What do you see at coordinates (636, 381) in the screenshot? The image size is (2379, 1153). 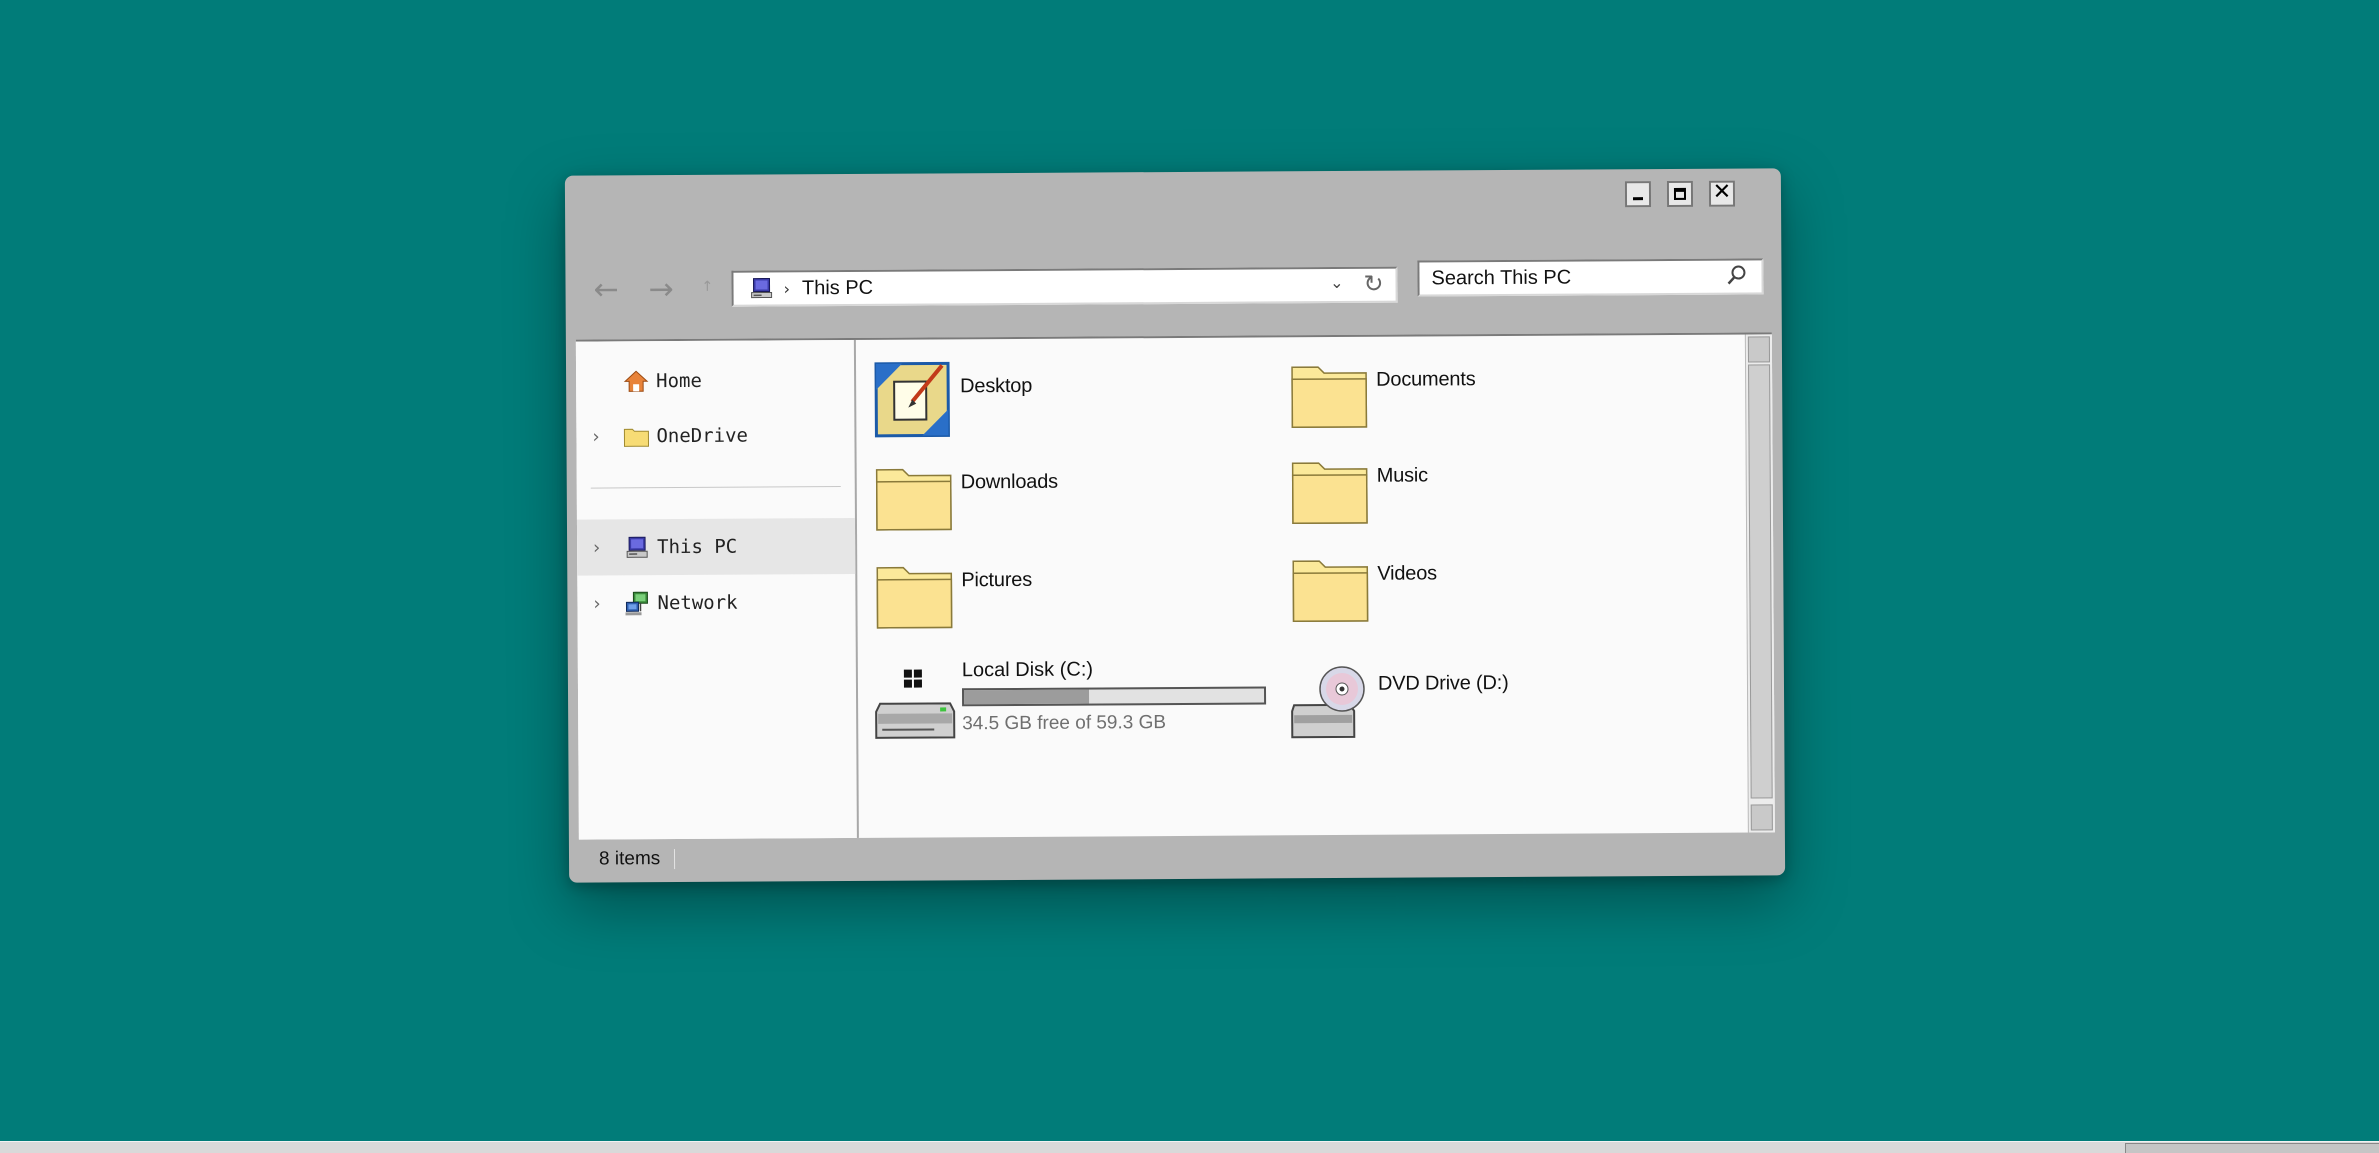 I see `home-icon` at bounding box center [636, 381].